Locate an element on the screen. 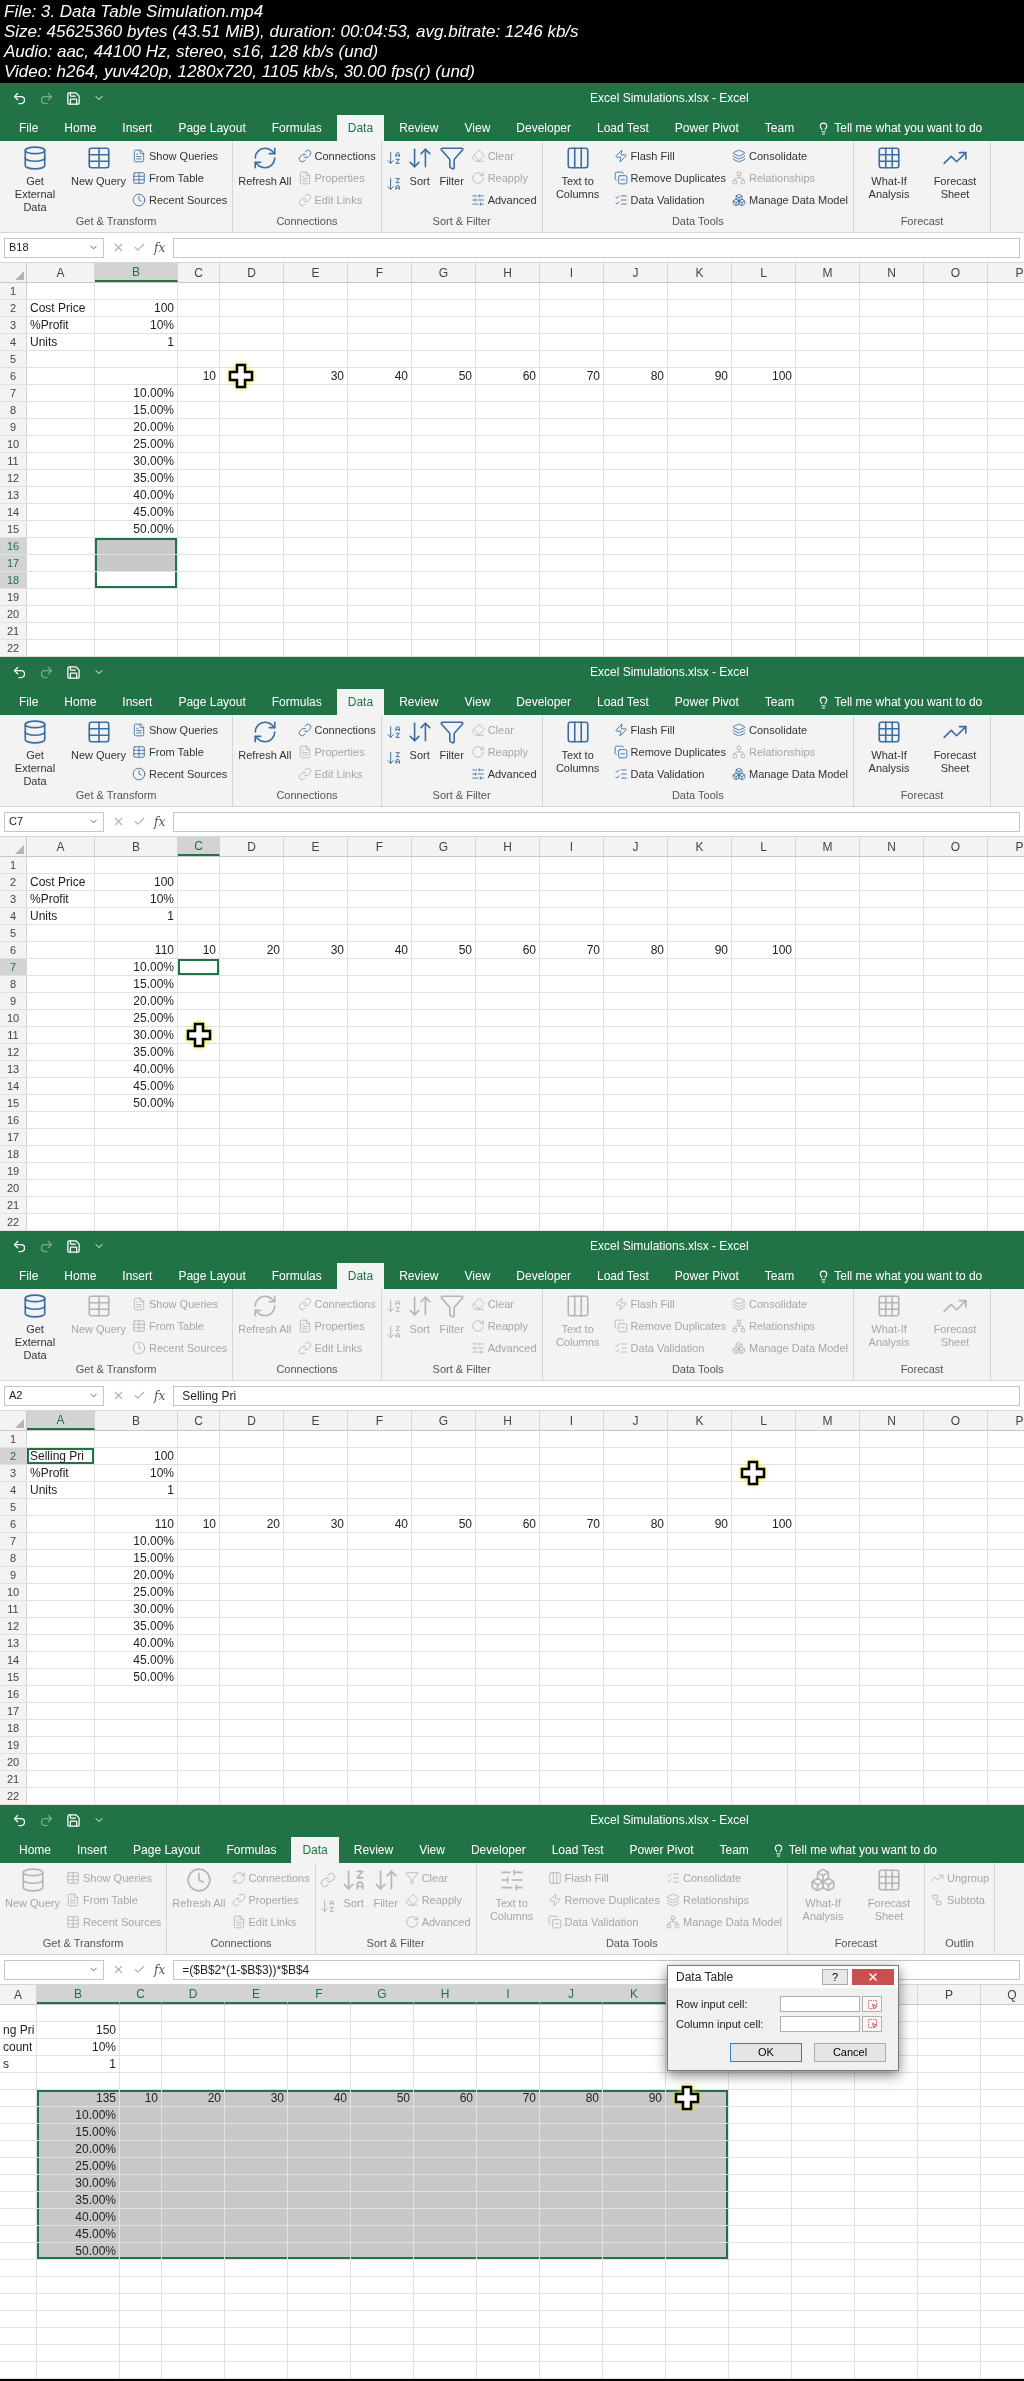 The width and height of the screenshot is (1024, 2381). ribbon-button: Consolidate is located at coordinates (790, 156).